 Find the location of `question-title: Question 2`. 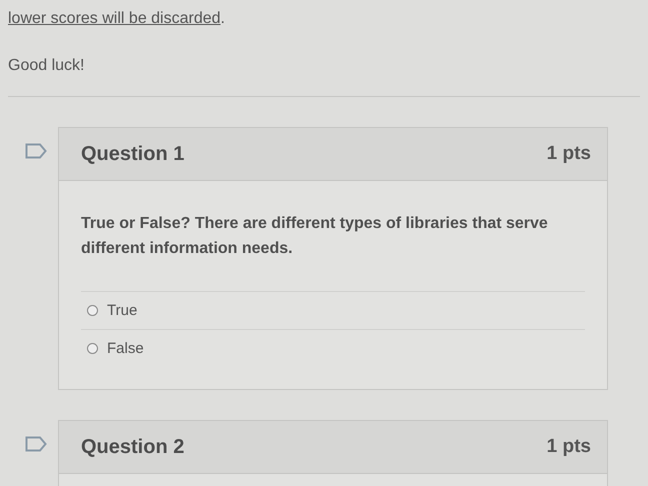

question-title: Question 2 is located at coordinates (132, 447).